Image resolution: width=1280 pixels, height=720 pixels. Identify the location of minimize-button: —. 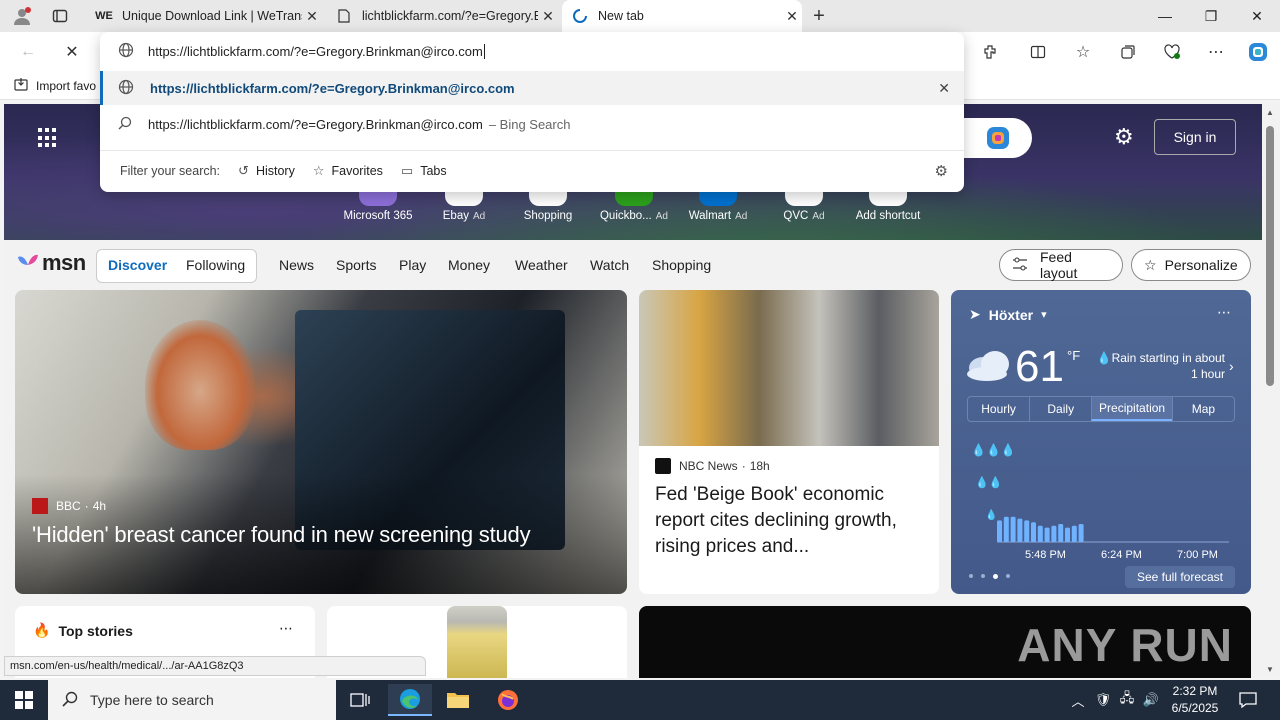
(1165, 16).